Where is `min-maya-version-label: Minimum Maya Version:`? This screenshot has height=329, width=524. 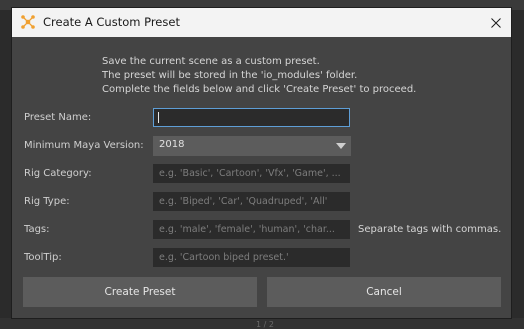 min-maya-version-label: Minimum Maya Version: is located at coordinates (84, 145).